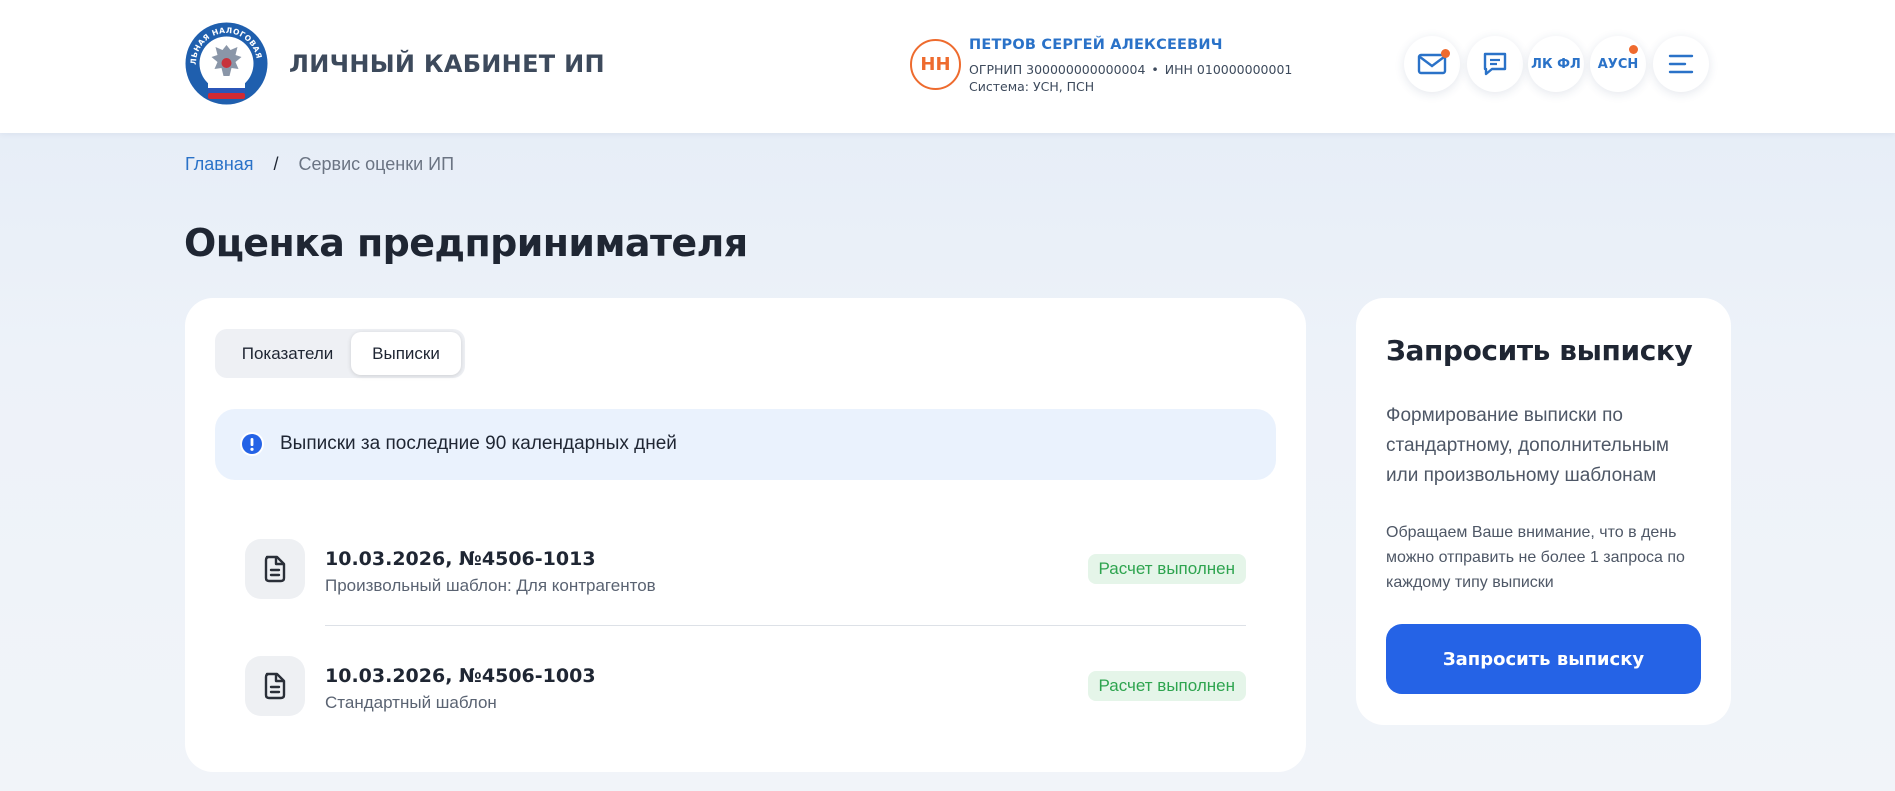 The width and height of the screenshot is (1895, 791). I want to click on tabs: Показатели Выписки, so click(340, 353).